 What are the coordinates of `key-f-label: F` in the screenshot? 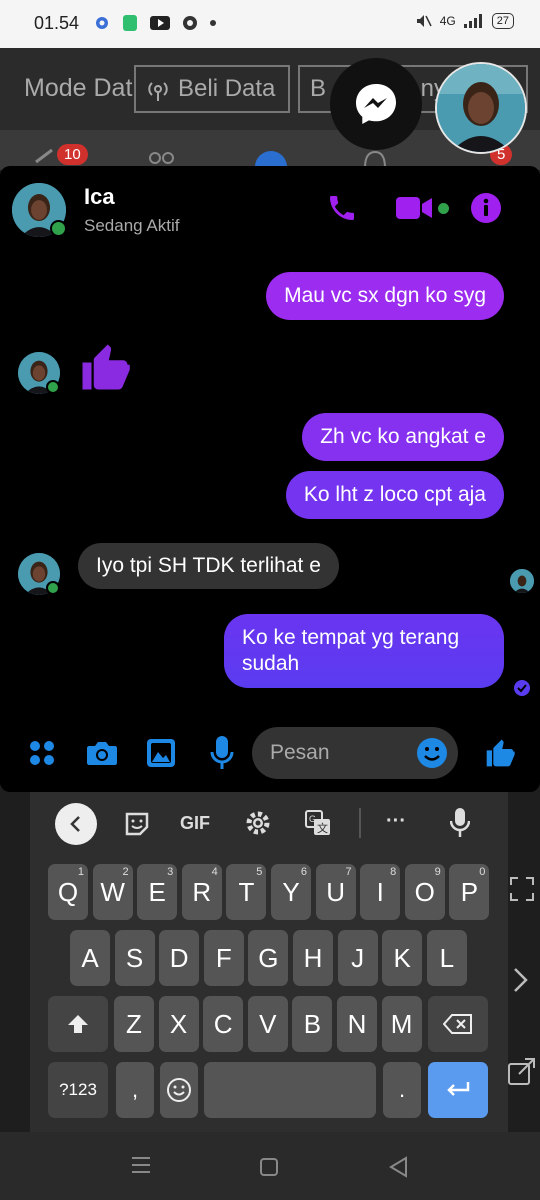 It's located at (223, 957).